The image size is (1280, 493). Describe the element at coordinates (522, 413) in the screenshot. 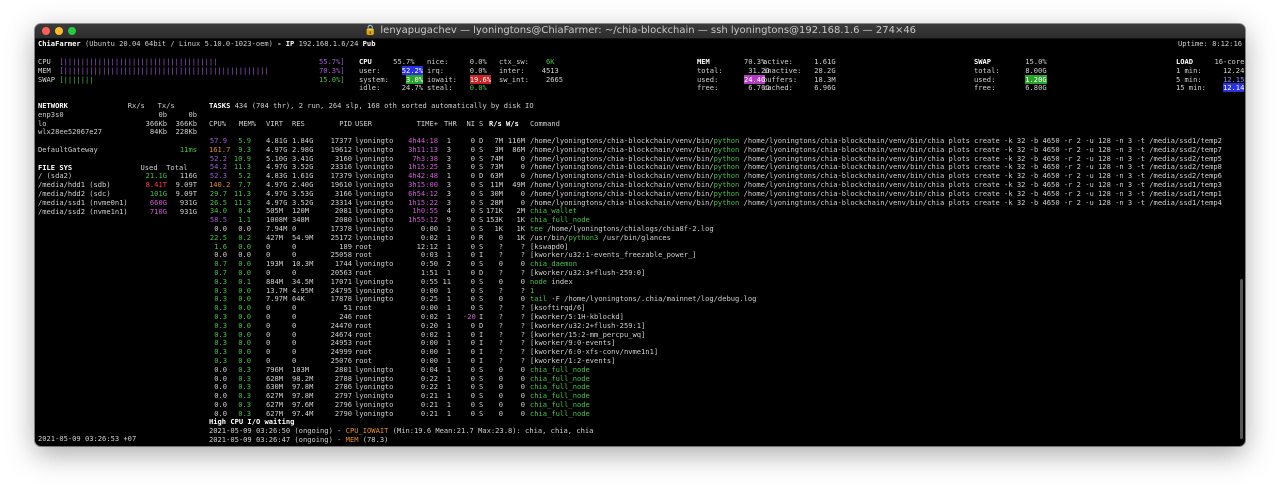

I see `proc-ws: 0` at that location.